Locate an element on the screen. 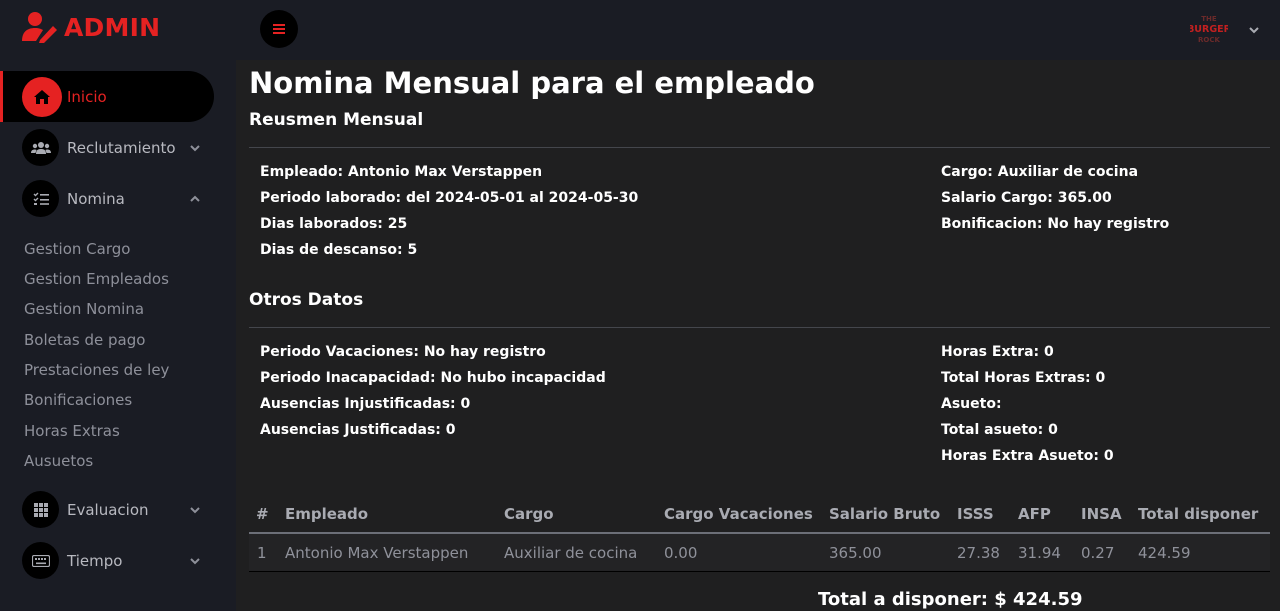 This screenshot has width=1280, height=611. menu-toggle-button is located at coordinates (279, 29).